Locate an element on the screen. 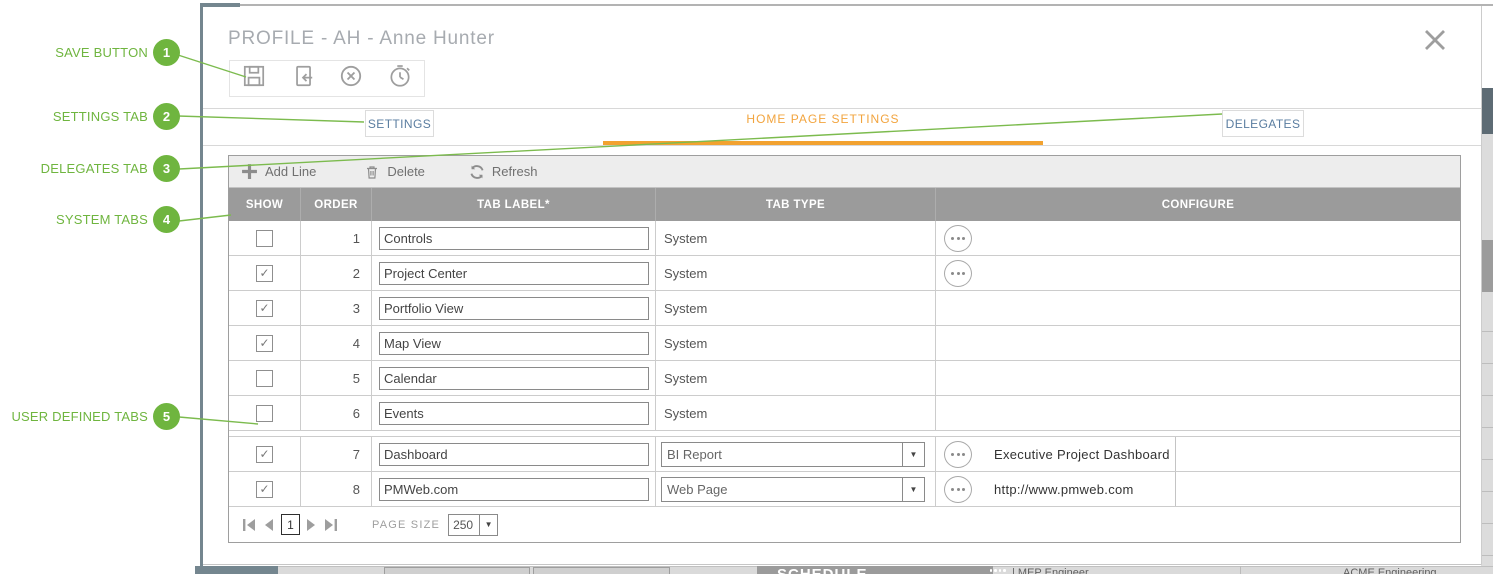 The width and height of the screenshot is (1493, 574). page-scrollbar is located at coordinates (1487, 327).